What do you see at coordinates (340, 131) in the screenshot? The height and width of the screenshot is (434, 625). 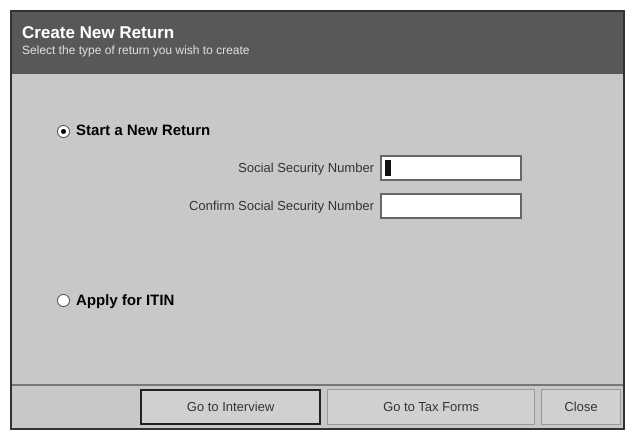 I see `radio-option: Start a New Return` at bounding box center [340, 131].